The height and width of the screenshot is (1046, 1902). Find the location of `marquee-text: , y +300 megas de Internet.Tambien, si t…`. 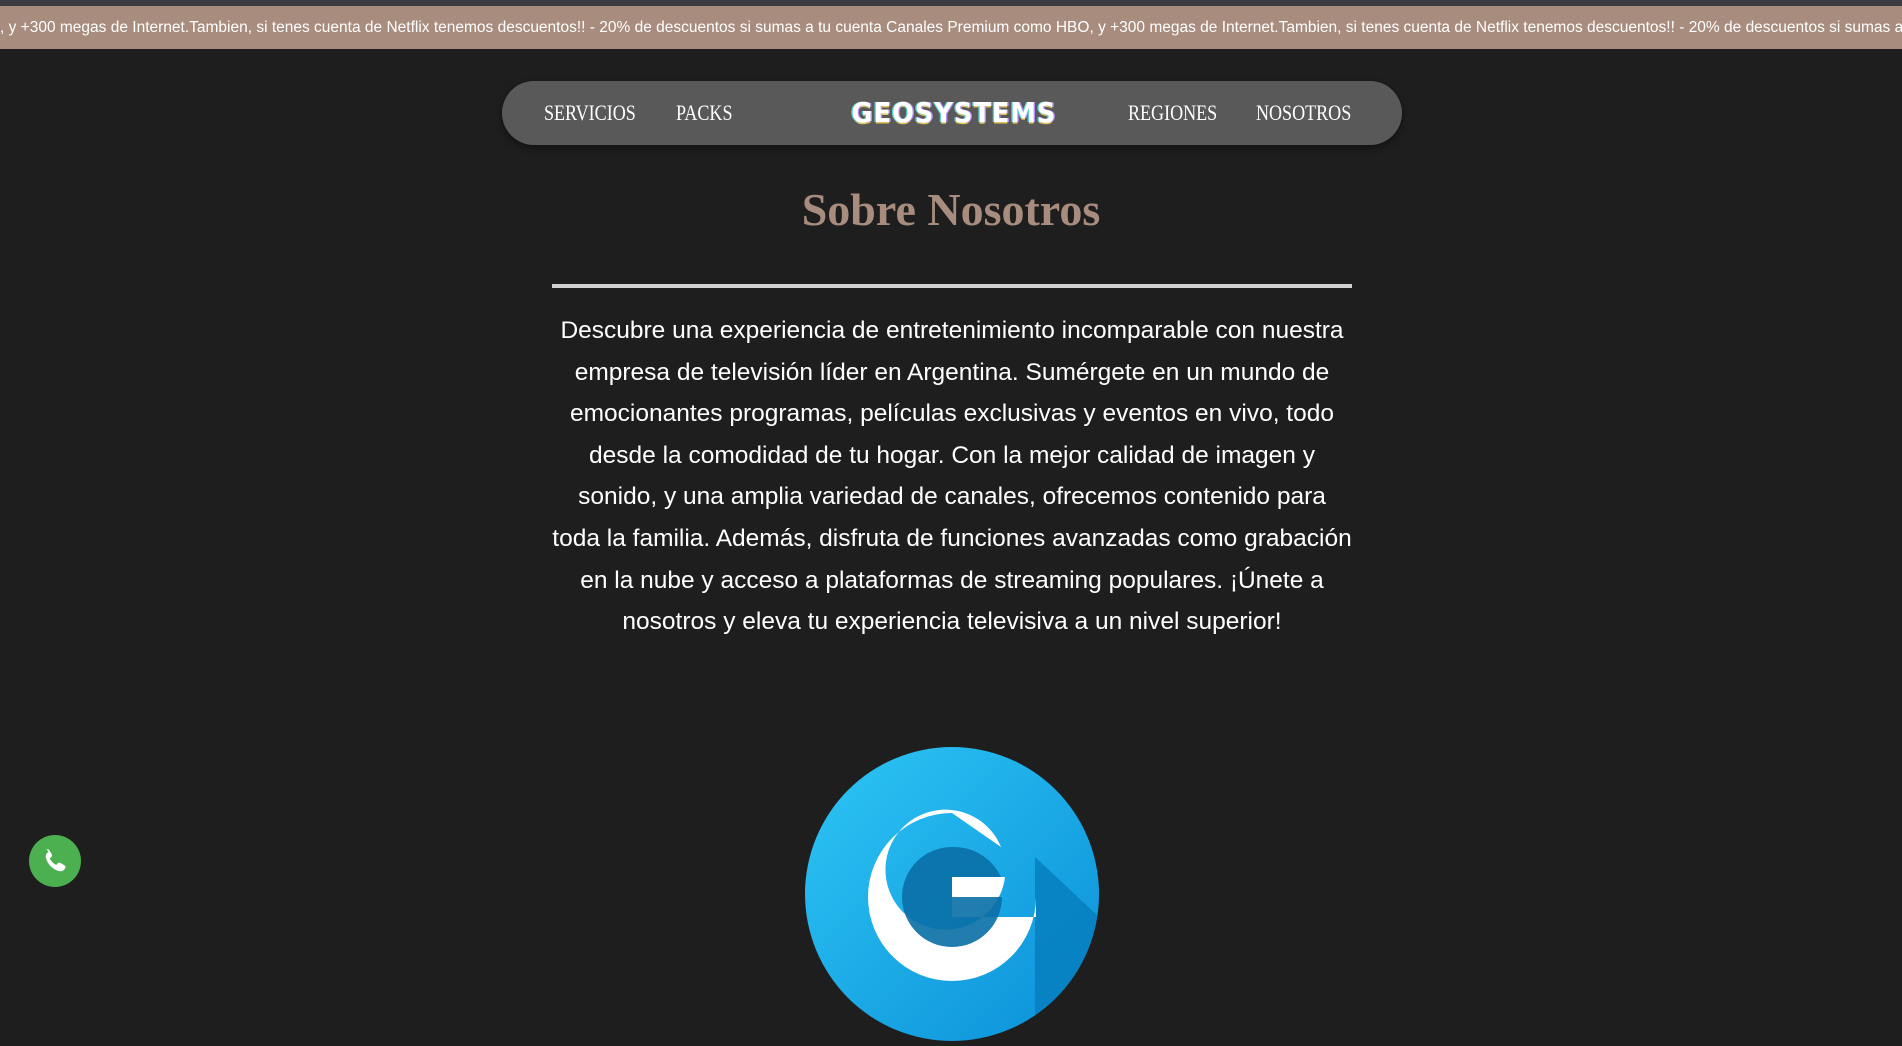

marquee-text: , y +300 megas de Internet.Tambien, si t… is located at coordinates (951, 27).